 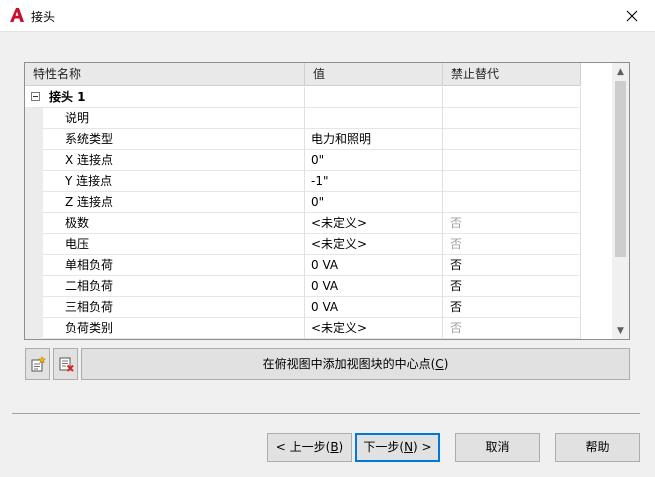 What do you see at coordinates (165, 74) in the screenshot?
I see `header-property-name: 特性名称` at bounding box center [165, 74].